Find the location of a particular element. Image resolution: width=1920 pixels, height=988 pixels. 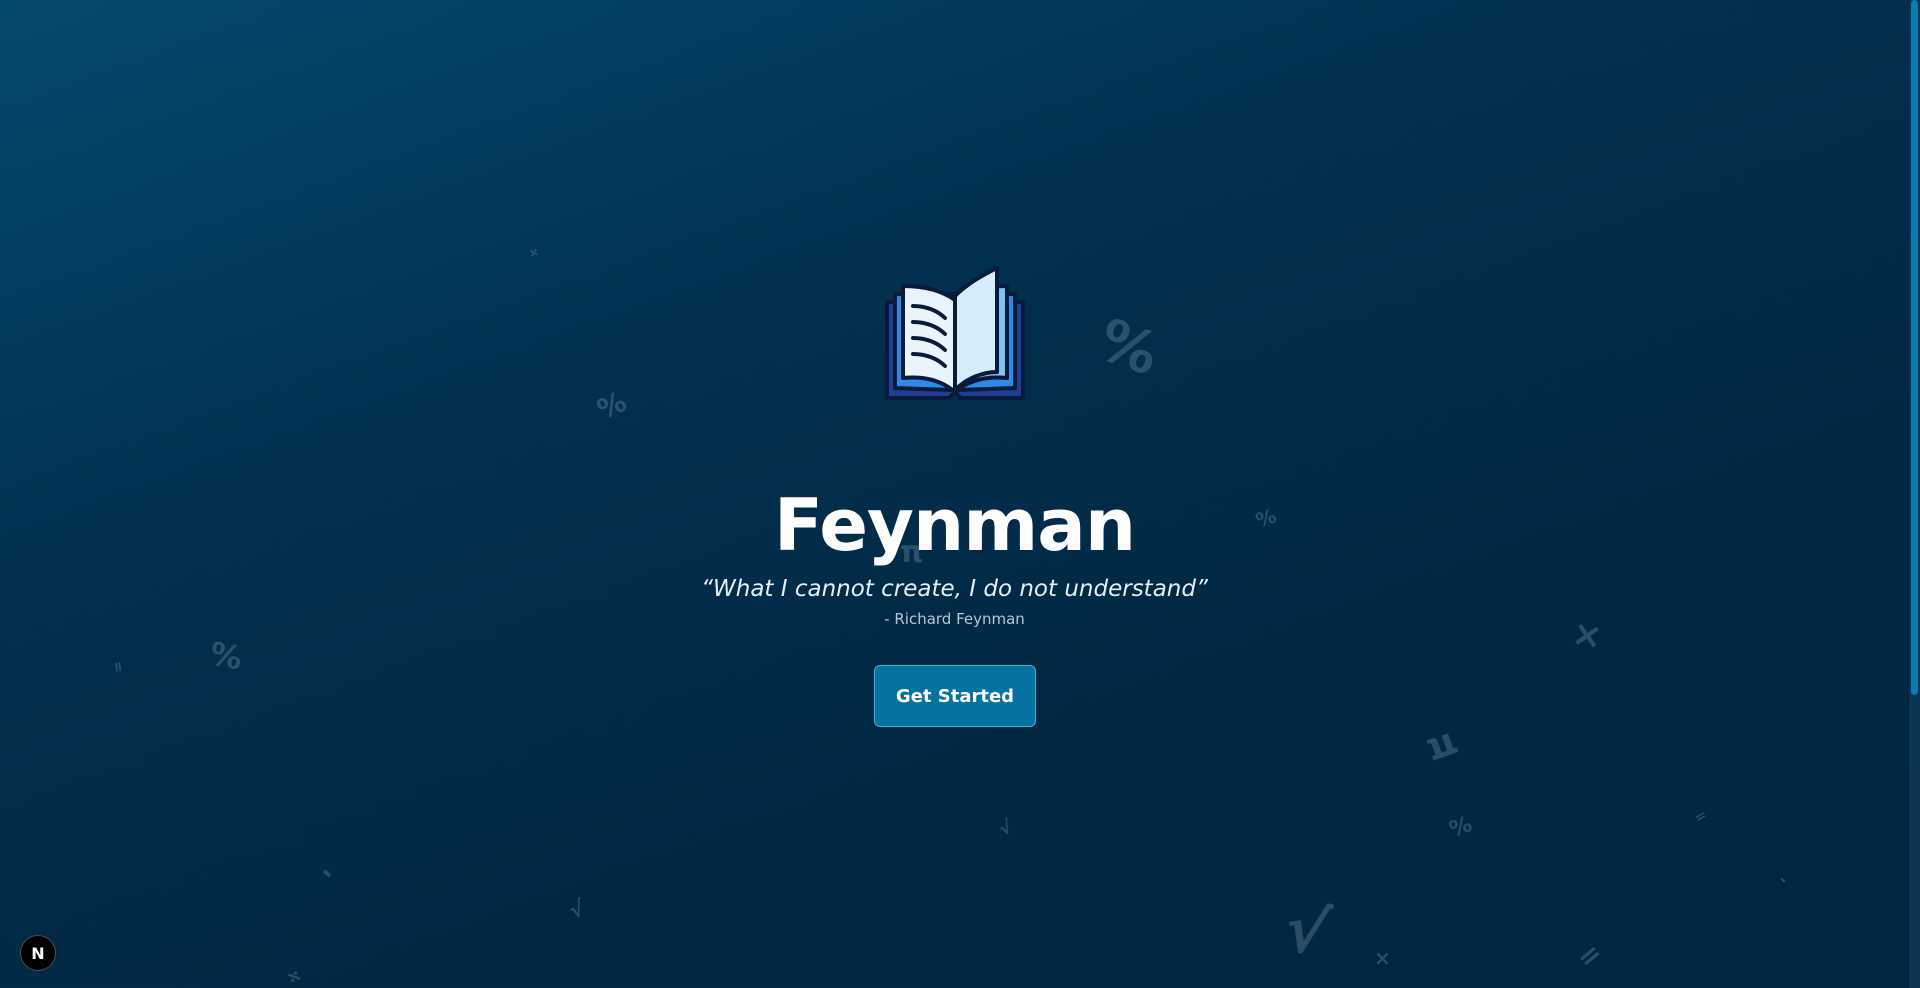

get-started-button: Get Started is located at coordinates (955, 696).